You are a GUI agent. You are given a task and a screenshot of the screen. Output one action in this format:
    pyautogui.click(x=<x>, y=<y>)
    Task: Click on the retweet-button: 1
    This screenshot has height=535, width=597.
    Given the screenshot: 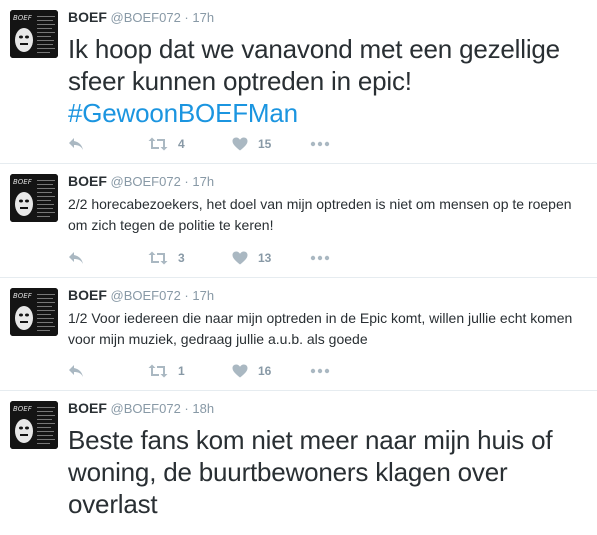 What is the action you would take?
    pyautogui.click(x=190, y=371)
    